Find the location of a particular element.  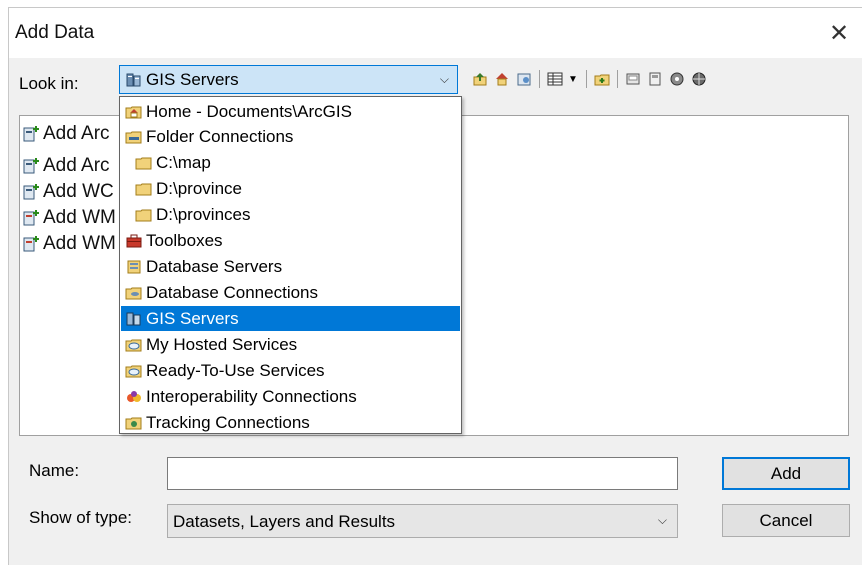

dropdown-item-label: Database Connections is located at coordinates (232, 292).